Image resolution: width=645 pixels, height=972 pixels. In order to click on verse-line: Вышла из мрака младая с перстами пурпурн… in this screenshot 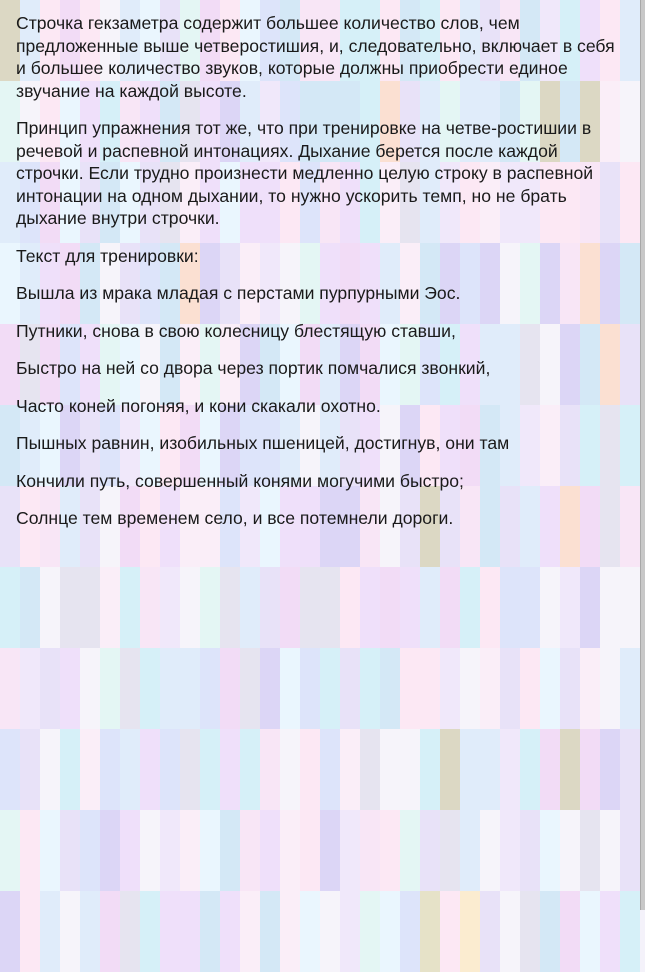, I will do `click(238, 293)`.